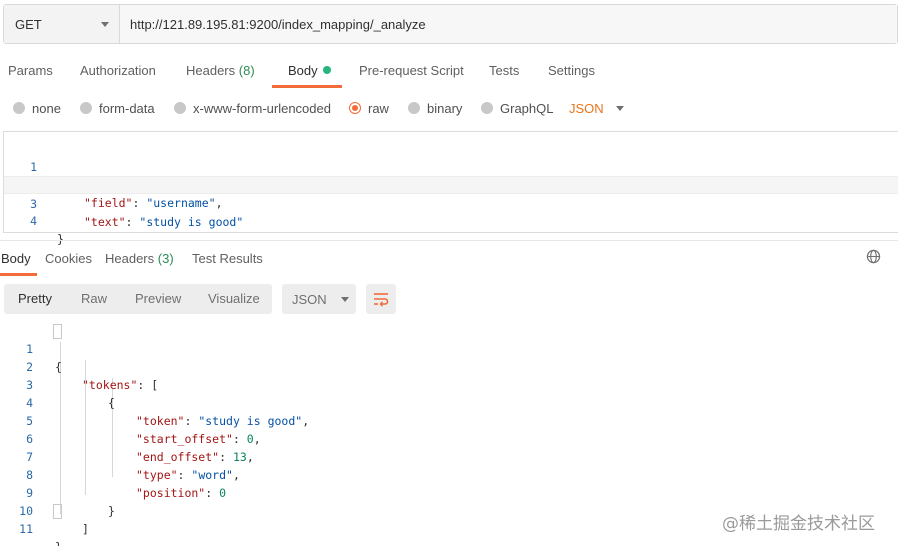 The height and width of the screenshot is (546, 898). Describe the element at coordinates (449, 456) in the screenshot. I see `code-line: 7 "type": "word",` at that location.